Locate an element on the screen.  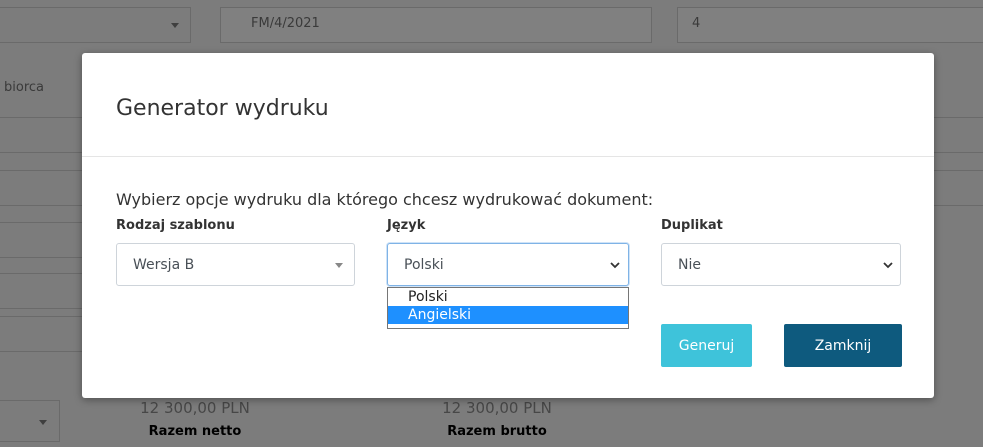
duplicate-select-value: Nie is located at coordinates (689, 264).